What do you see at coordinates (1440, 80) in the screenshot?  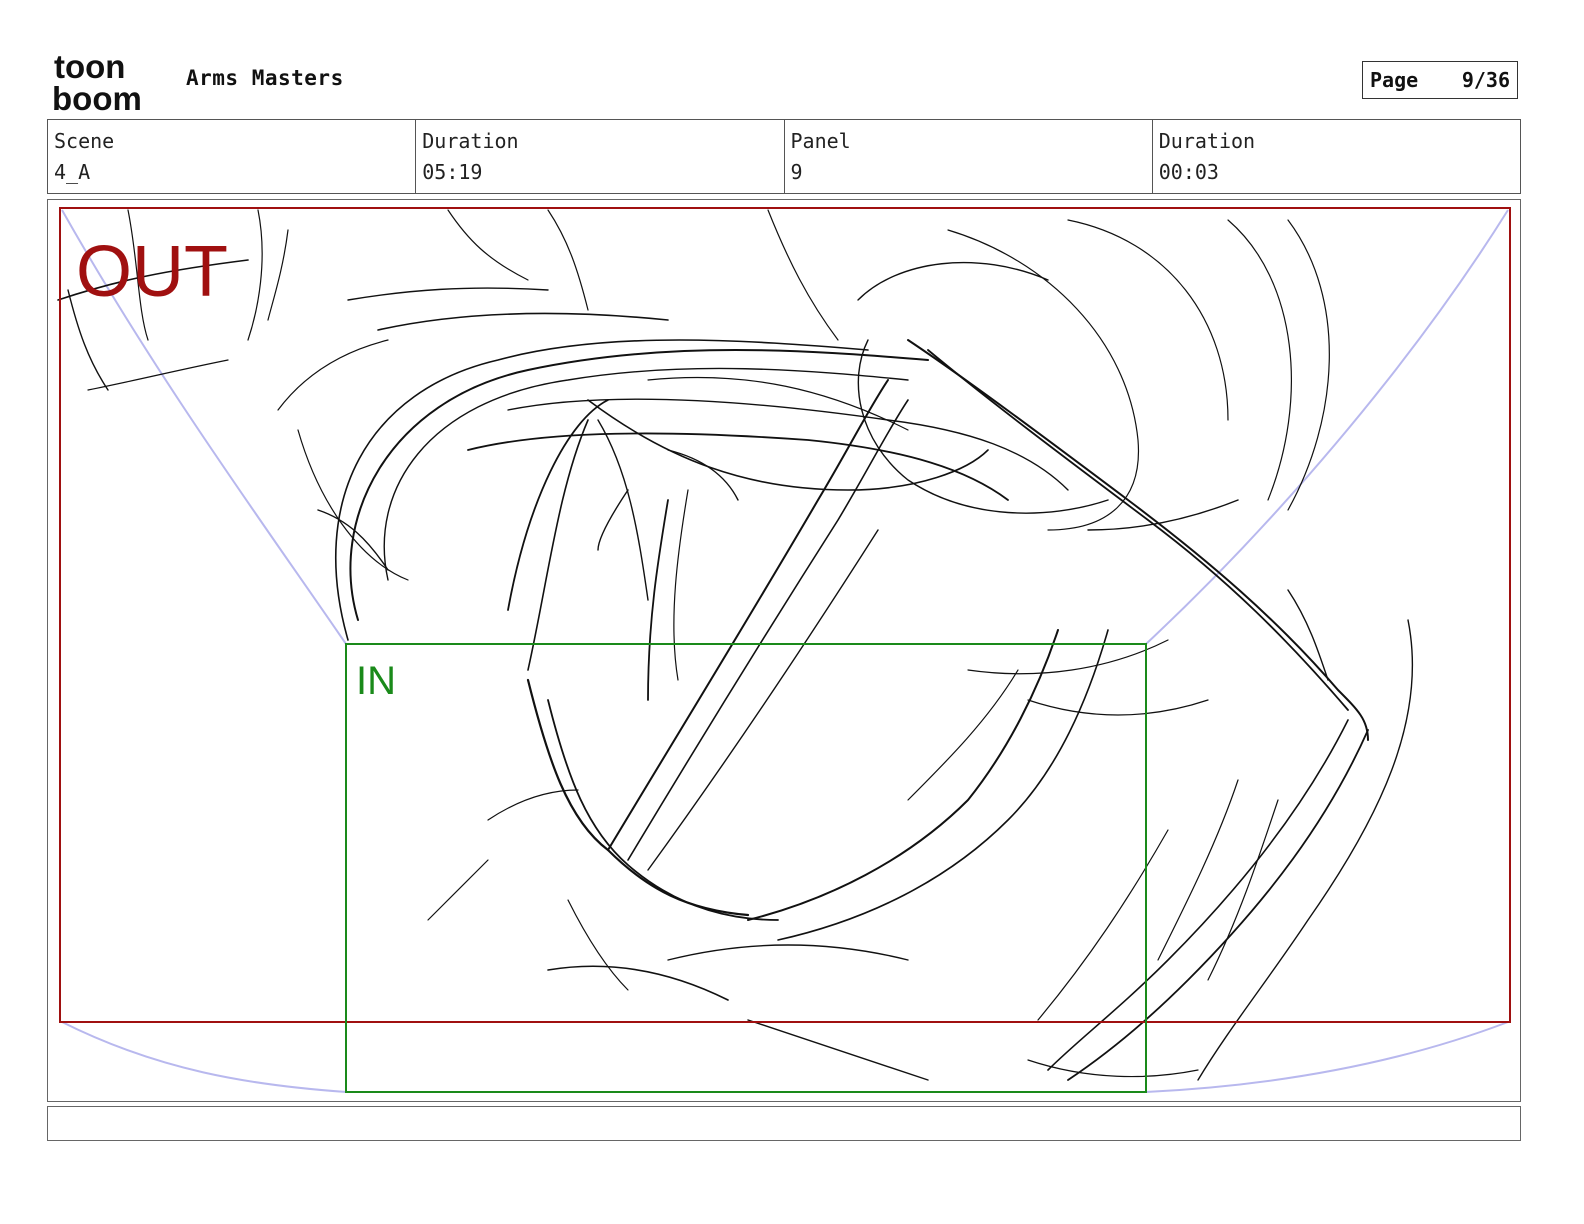 I see `page-indicator: Page 9/36` at bounding box center [1440, 80].